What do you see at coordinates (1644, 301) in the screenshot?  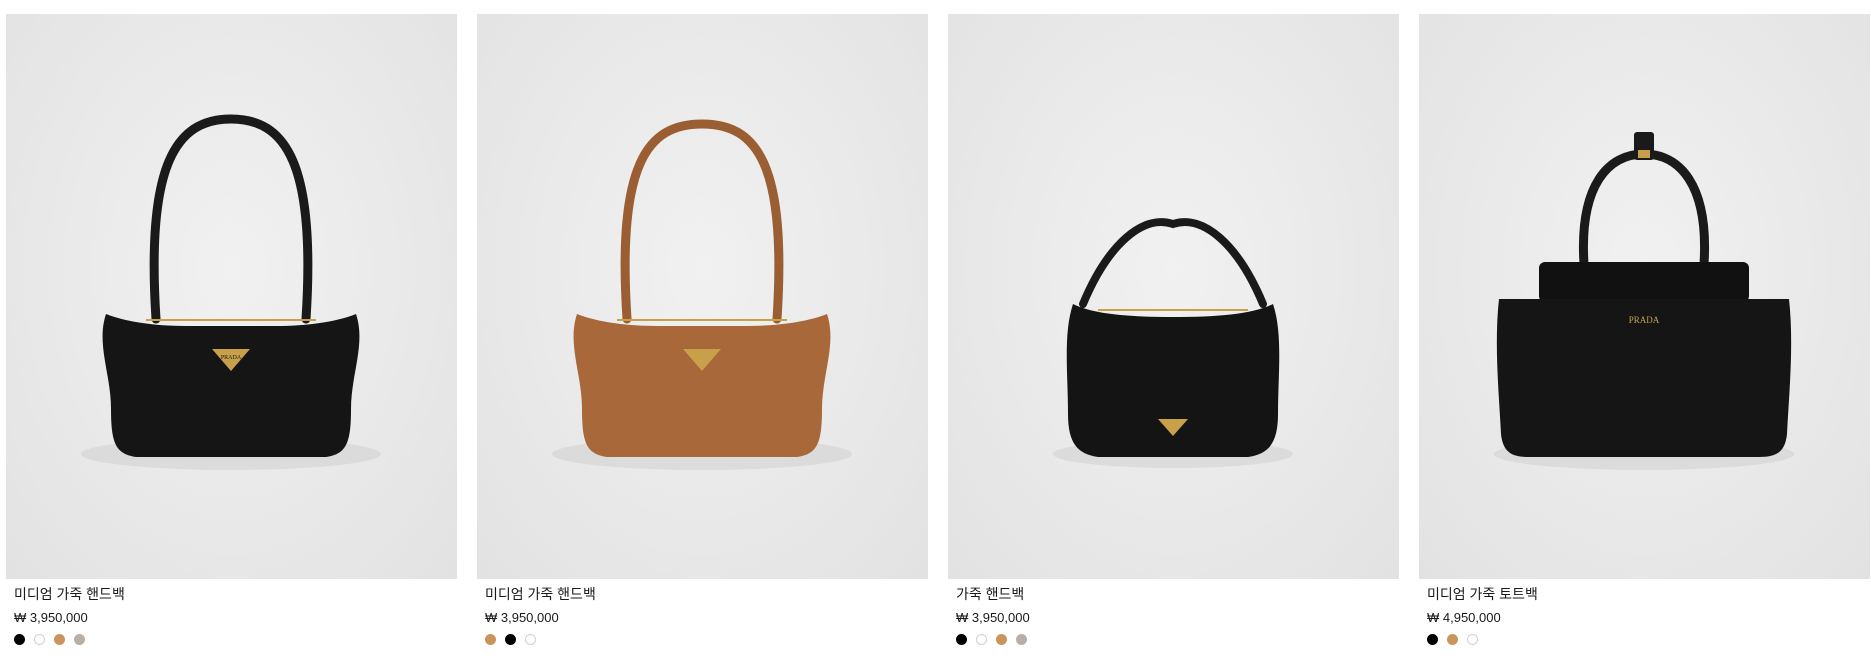 I see `tote-black-image: PRADA` at bounding box center [1644, 301].